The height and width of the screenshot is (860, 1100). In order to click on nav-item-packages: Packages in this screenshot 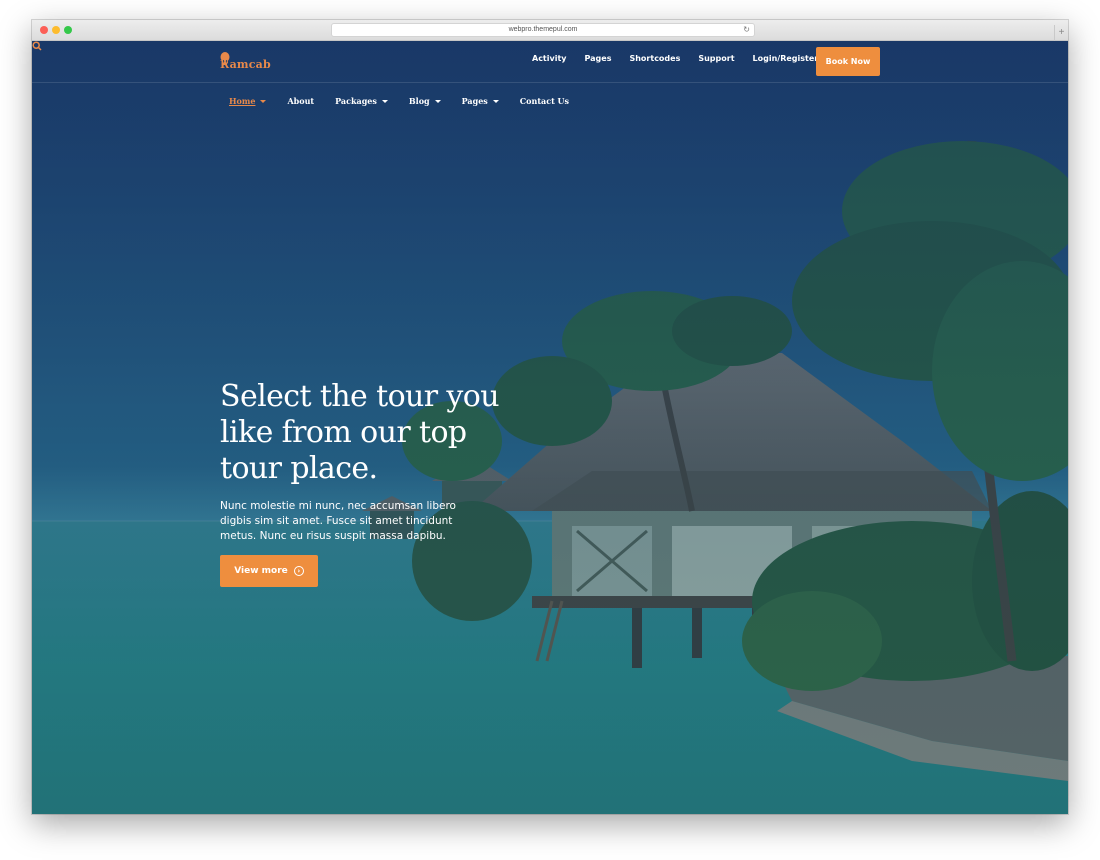, I will do `click(361, 101)`.